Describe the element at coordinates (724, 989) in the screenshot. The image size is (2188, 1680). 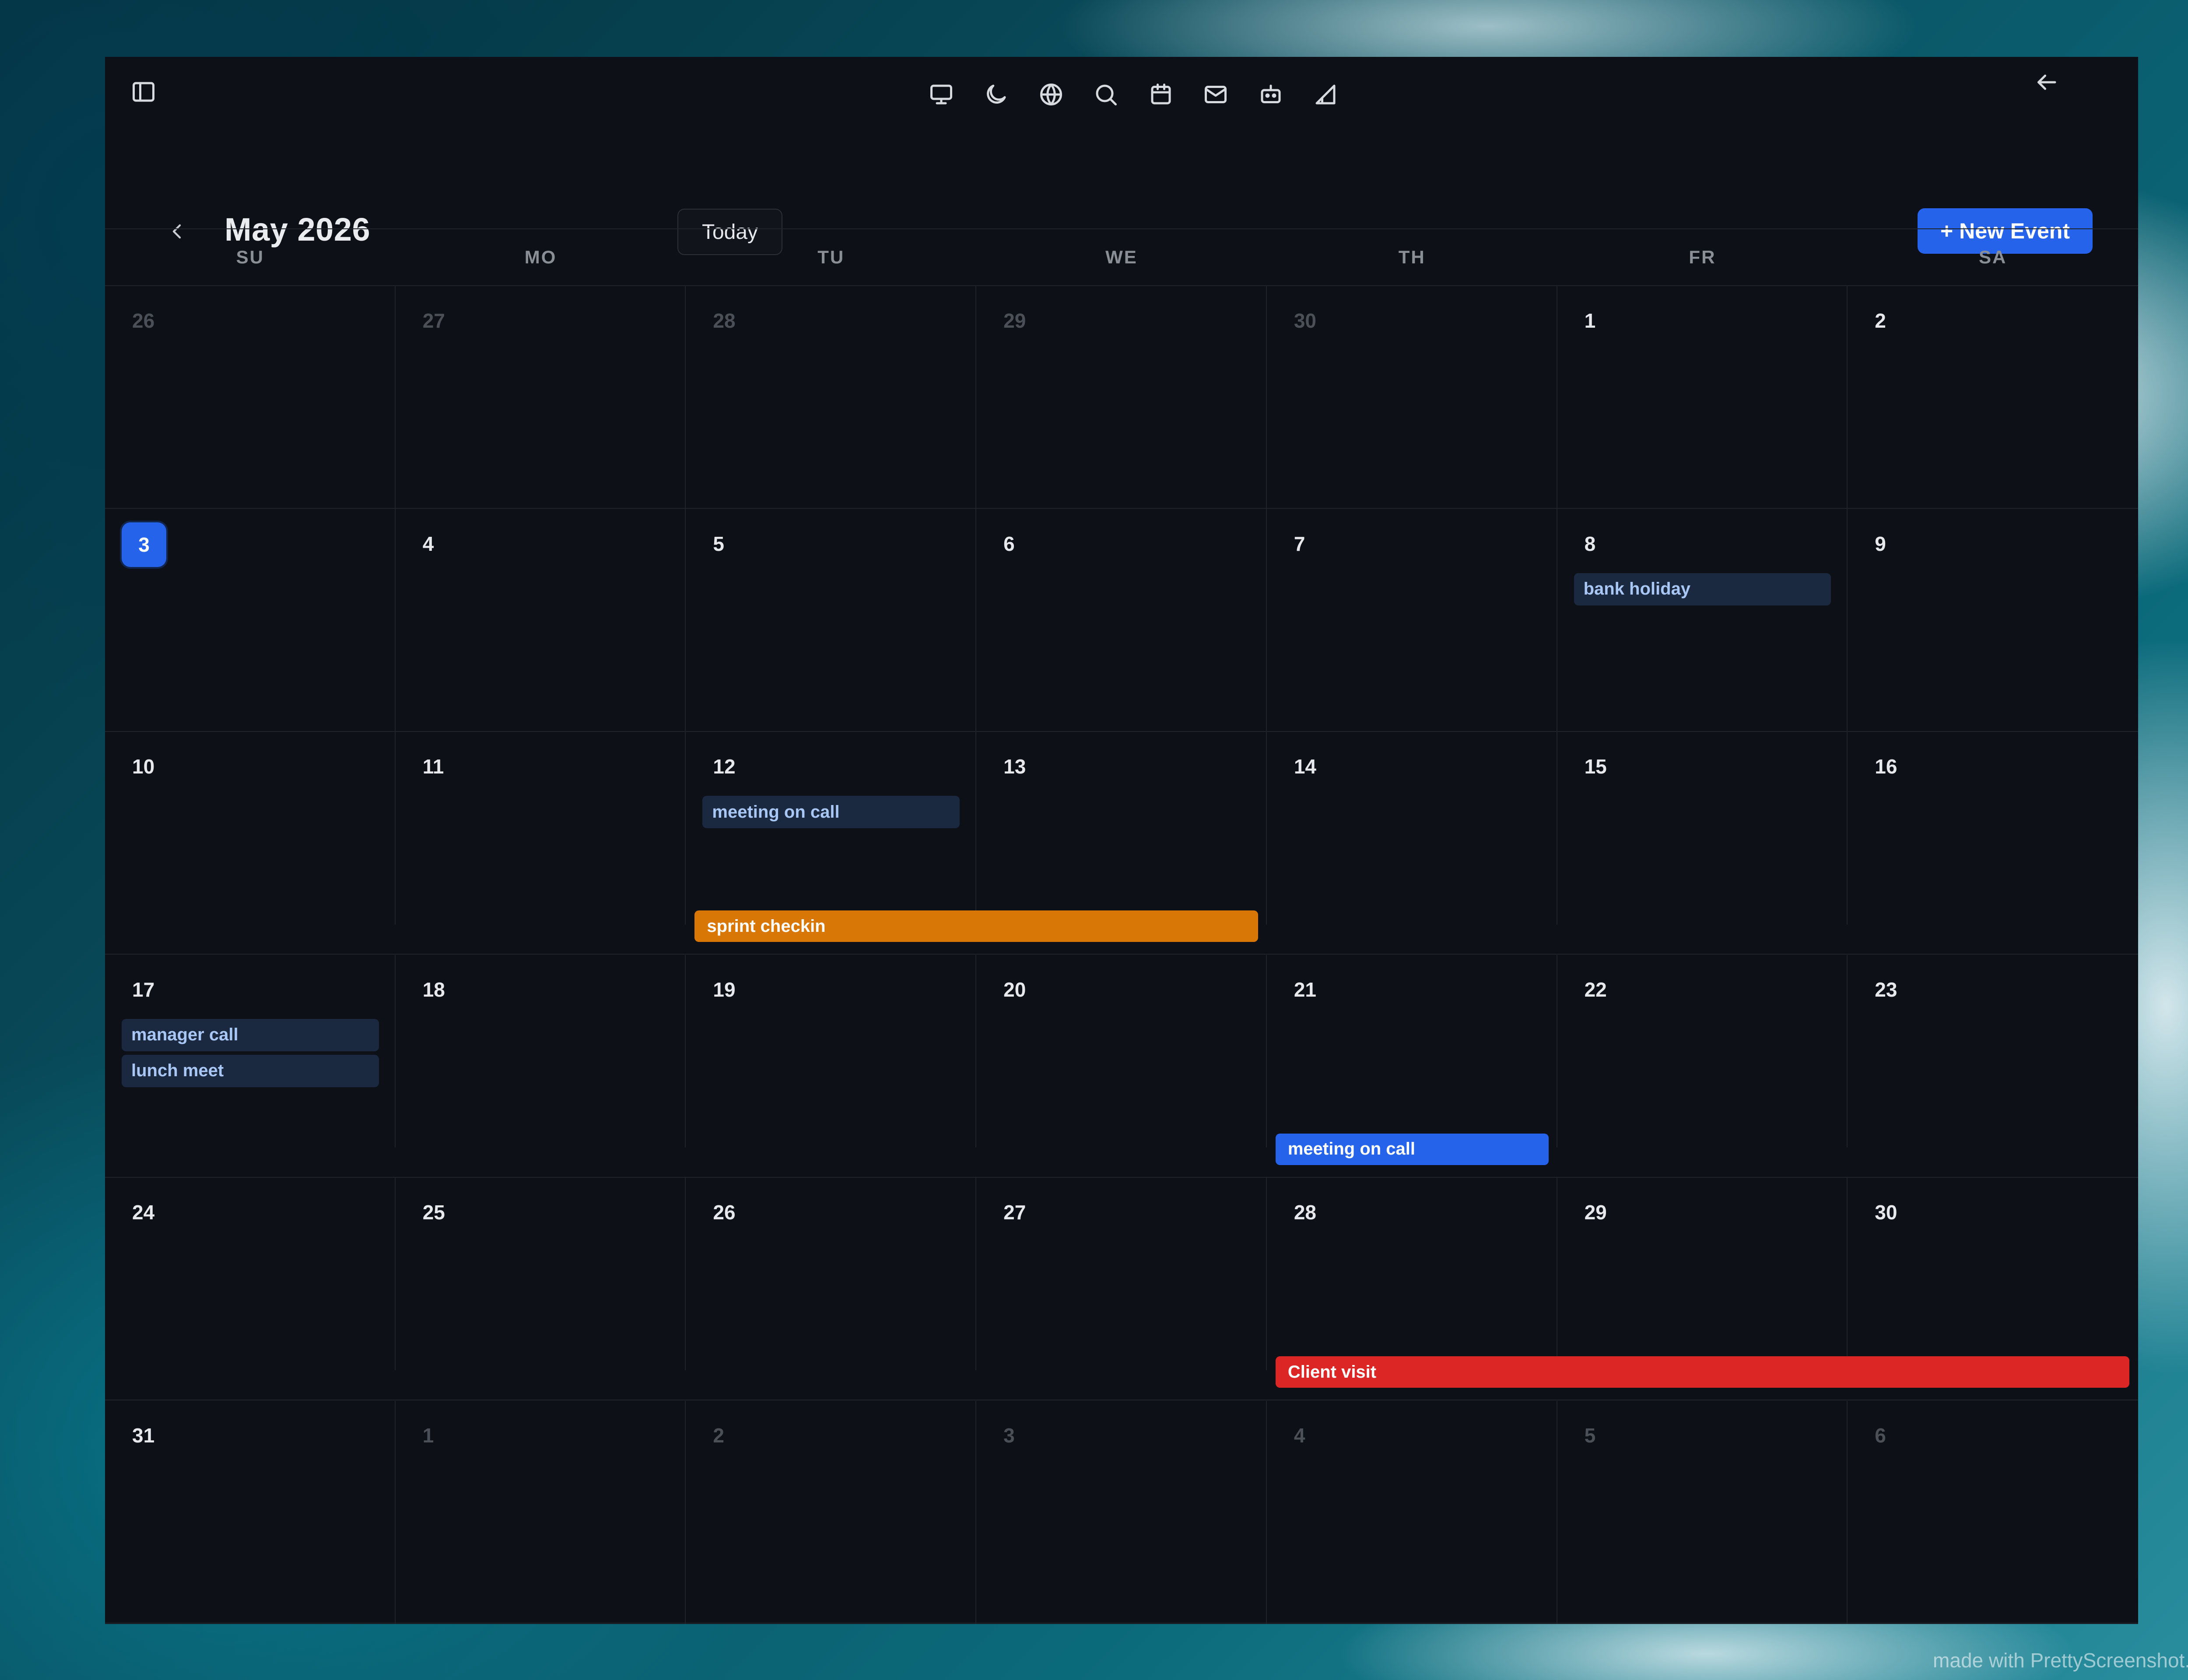
I see `day-number: 19` at that location.